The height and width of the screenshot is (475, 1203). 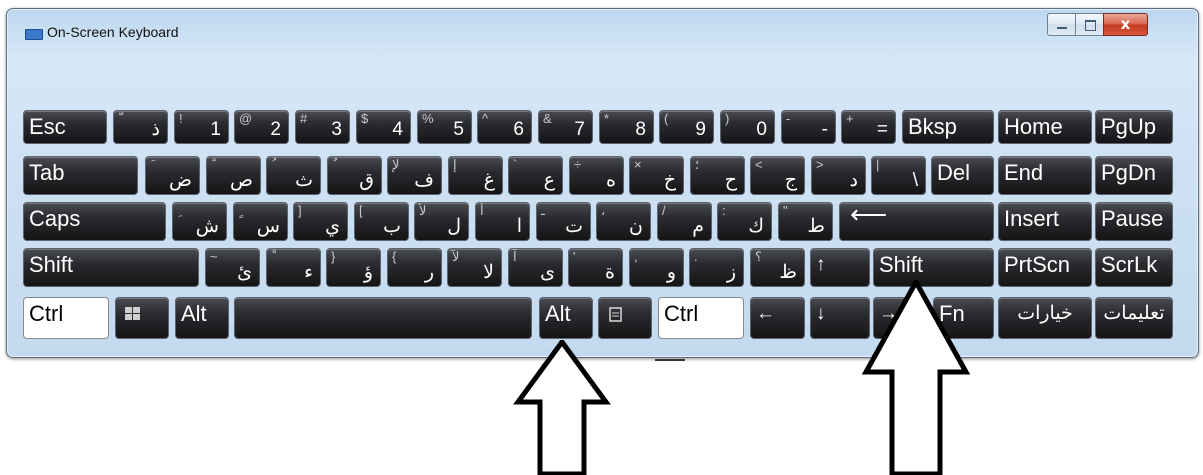 I want to click on key-scrlk: ScrLk, so click(x=1134, y=267).